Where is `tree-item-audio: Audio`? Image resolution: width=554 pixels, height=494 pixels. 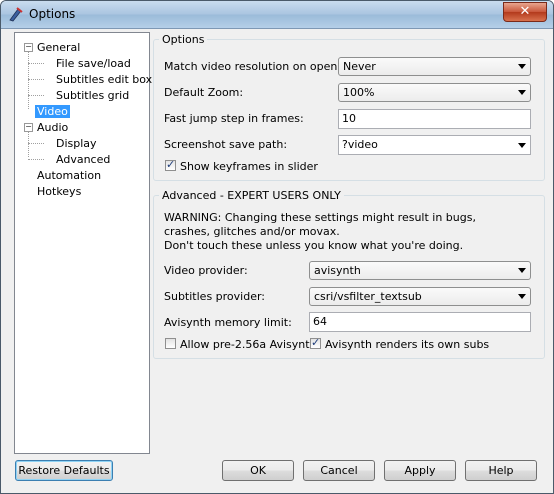
tree-item-audio: Audio is located at coordinates (52, 127).